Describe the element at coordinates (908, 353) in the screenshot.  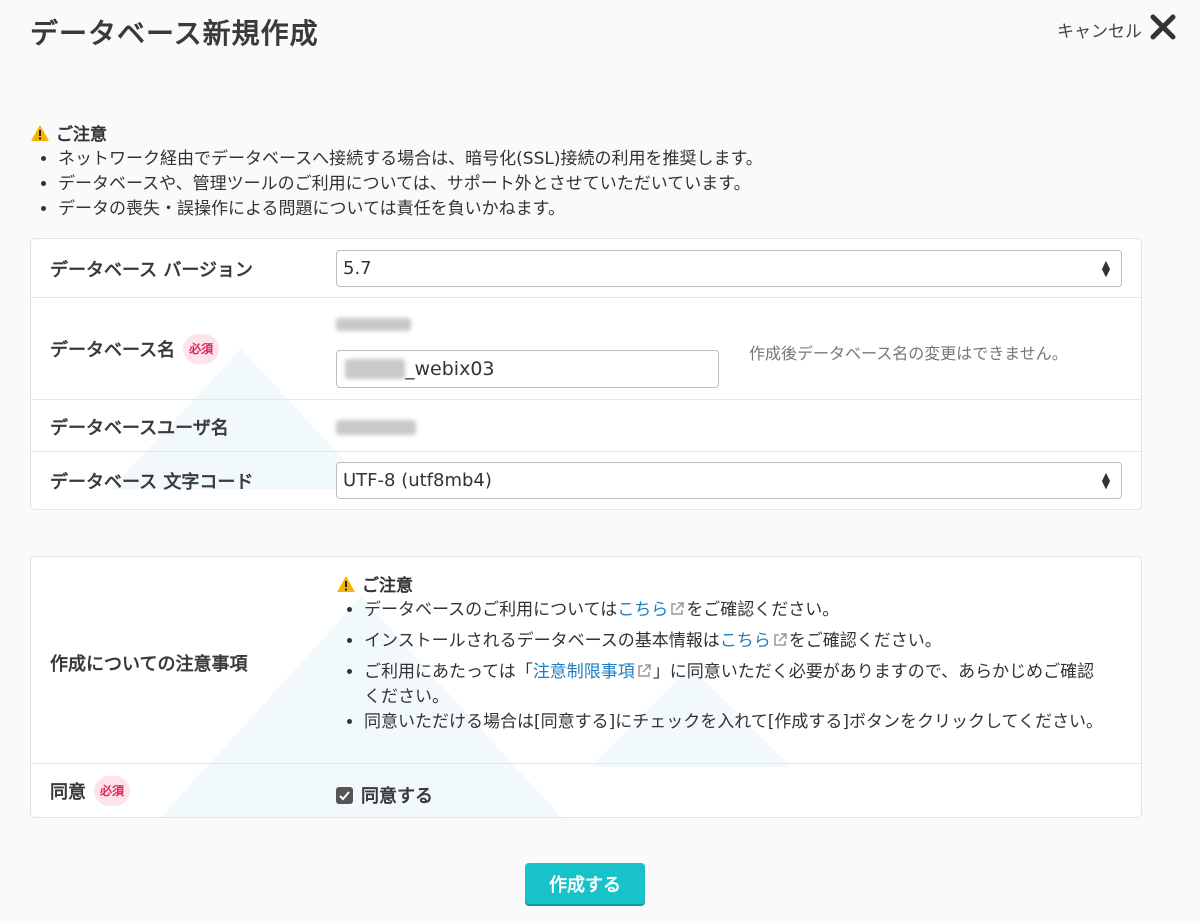
I see `db-name-hint: 作成後データベース名の変更はできません。` at that location.